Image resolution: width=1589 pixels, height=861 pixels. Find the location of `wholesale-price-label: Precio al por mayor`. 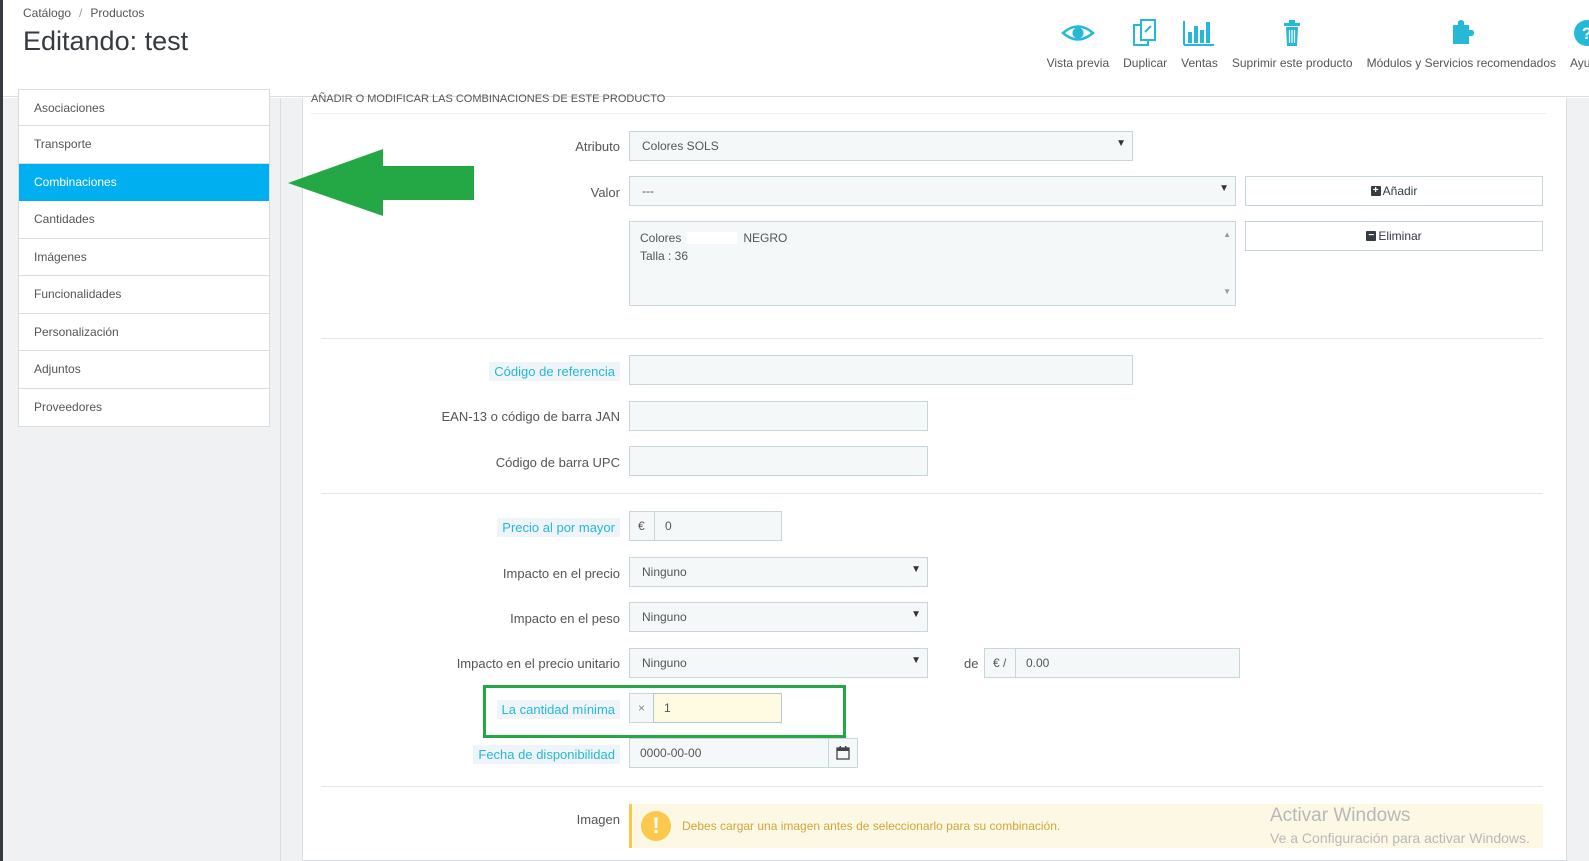

wholesale-price-label: Precio al por mayor is located at coordinates (558, 527).